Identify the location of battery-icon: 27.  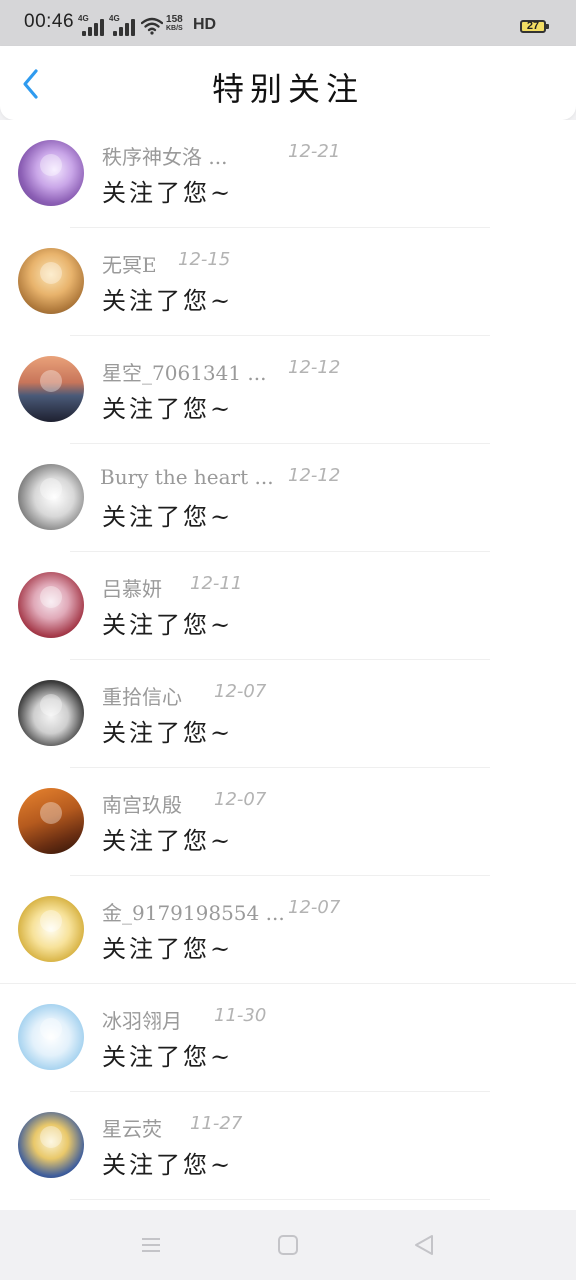
(534, 26).